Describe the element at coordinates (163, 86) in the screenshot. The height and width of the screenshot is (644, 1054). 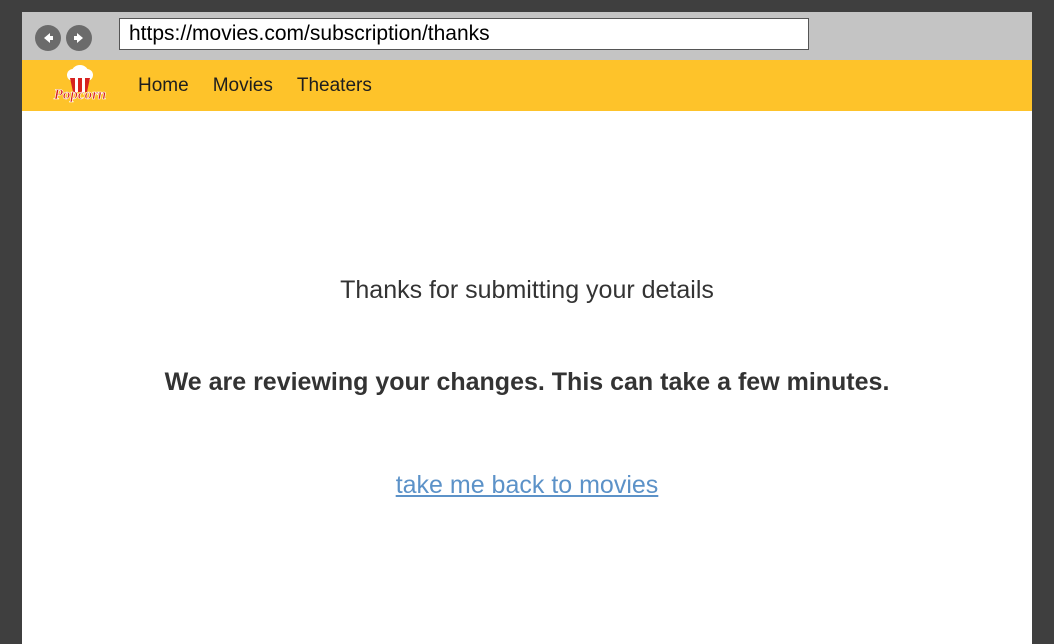
I see `nav-link-home: Home` at that location.